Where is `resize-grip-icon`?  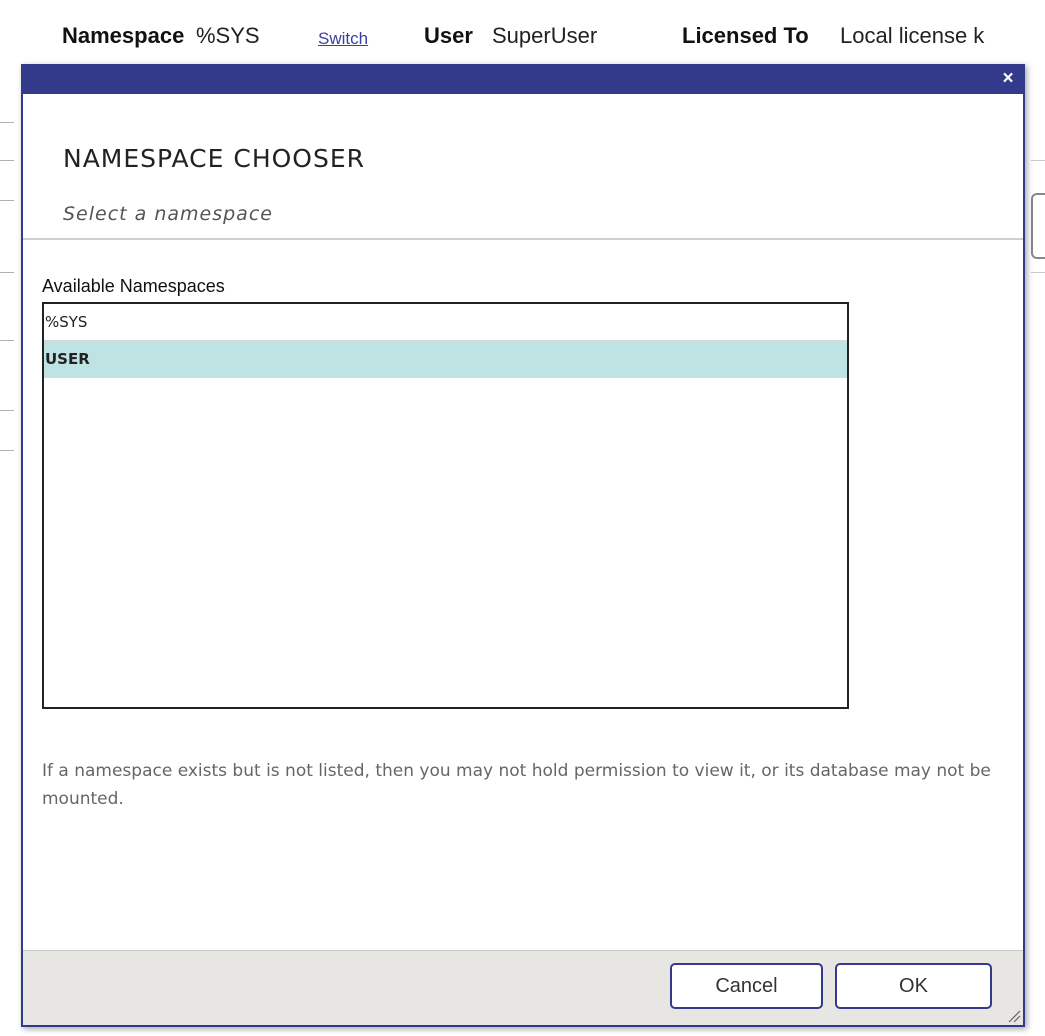
resize-grip-icon is located at coordinates (1014, 1016).